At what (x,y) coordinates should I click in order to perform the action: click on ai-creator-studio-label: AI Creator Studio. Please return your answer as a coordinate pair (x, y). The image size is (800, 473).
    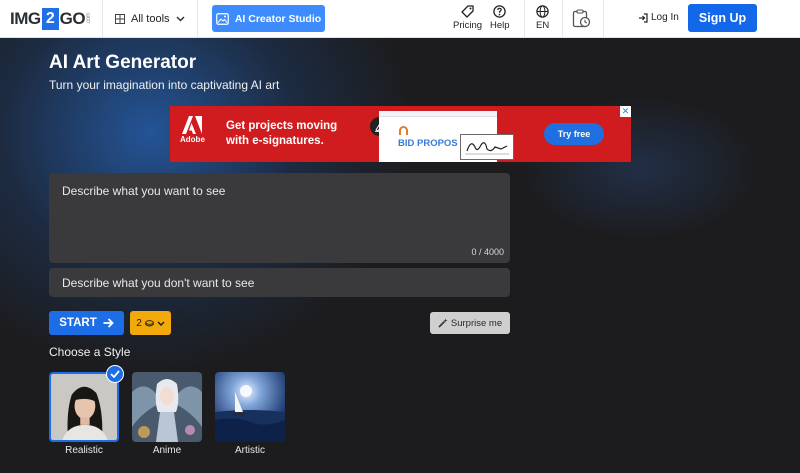
    Looking at the image, I should click on (278, 18).